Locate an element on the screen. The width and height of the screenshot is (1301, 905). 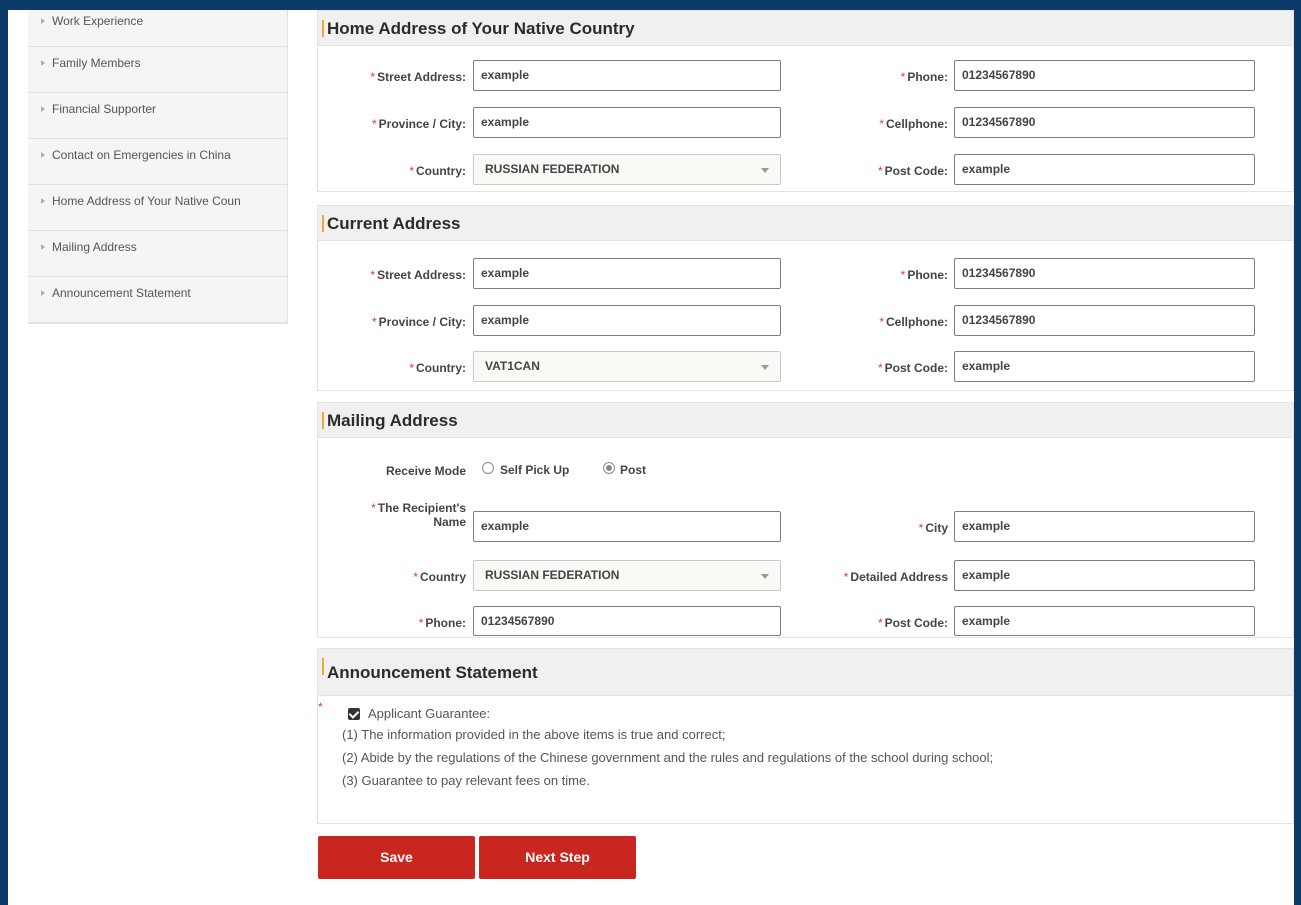
label-text: Country: is located at coordinates (441, 171).